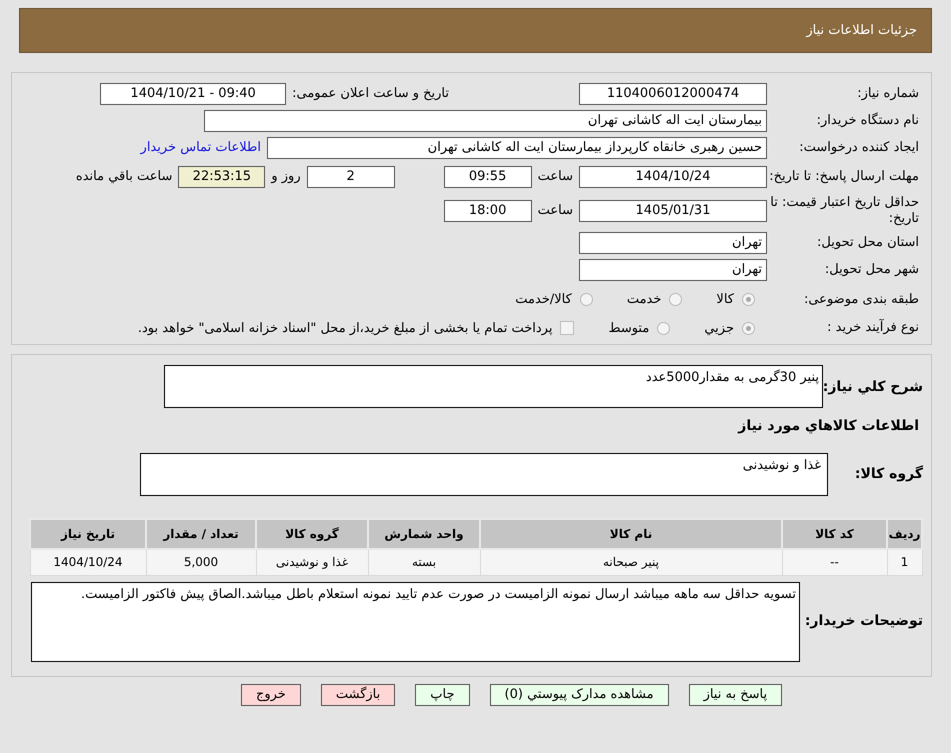 The width and height of the screenshot is (951, 753). Describe the element at coordinates (858, 148) in the screenshot. I see `field-label: ایجاد کننده درخواست:` at that location.